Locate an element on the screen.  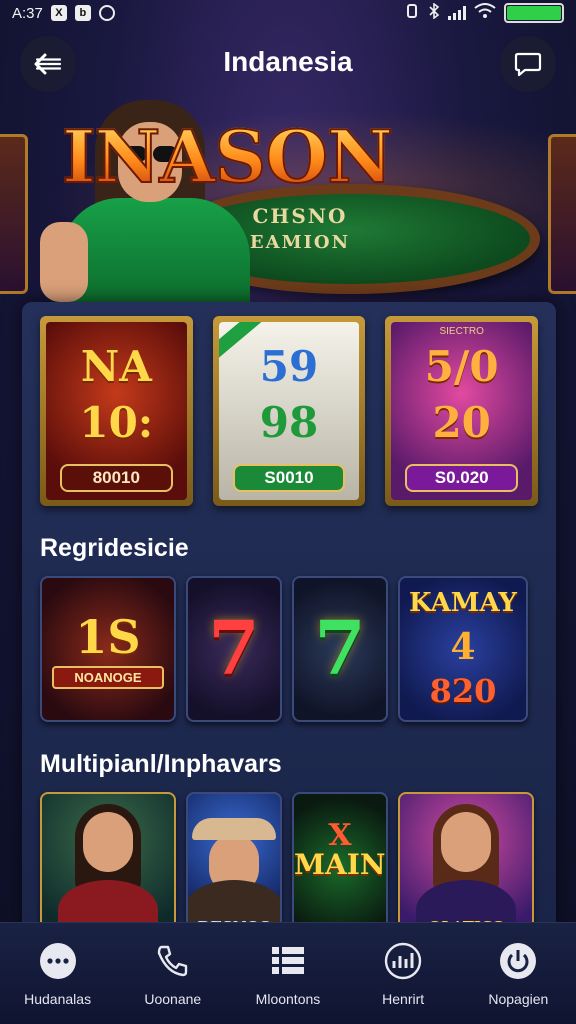
vibrate-icon is located at coordinates (412, 13).